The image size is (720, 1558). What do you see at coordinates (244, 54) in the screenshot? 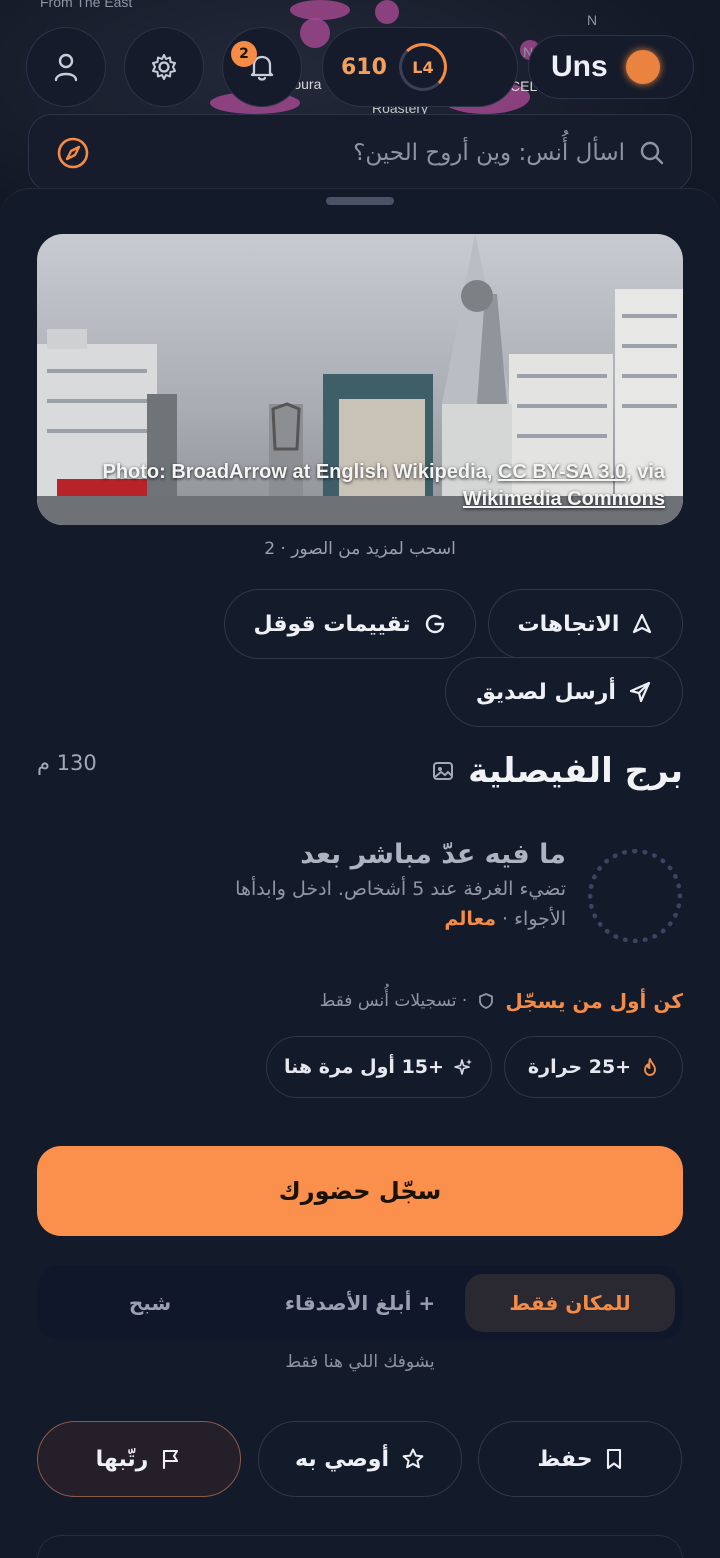
I see `notification-count-badge: 2` at bounding box center [244, 54].